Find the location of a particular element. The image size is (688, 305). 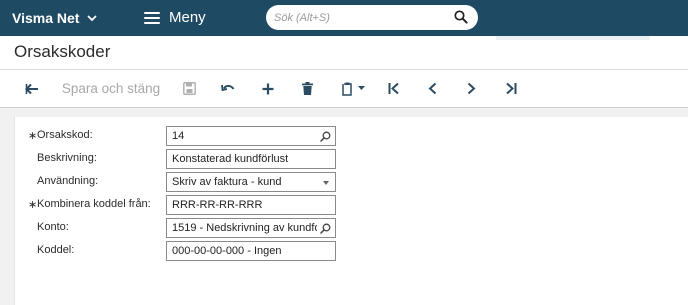

description-label: Beskrivning: is located at coordinates (67, 158).